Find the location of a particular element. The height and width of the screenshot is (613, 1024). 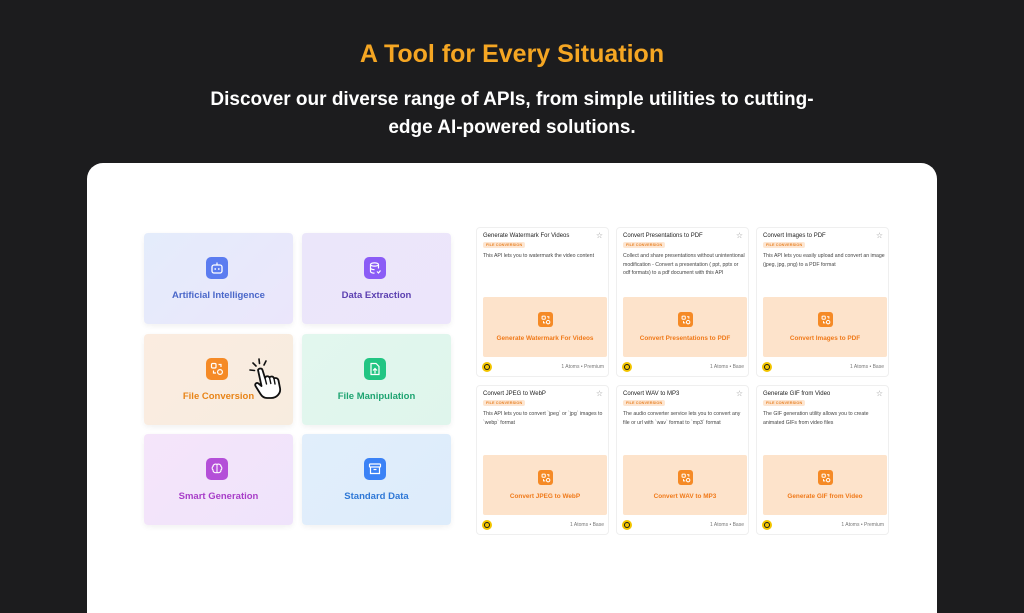

category-label: File Manipulation is located at coordinates (376, 396).